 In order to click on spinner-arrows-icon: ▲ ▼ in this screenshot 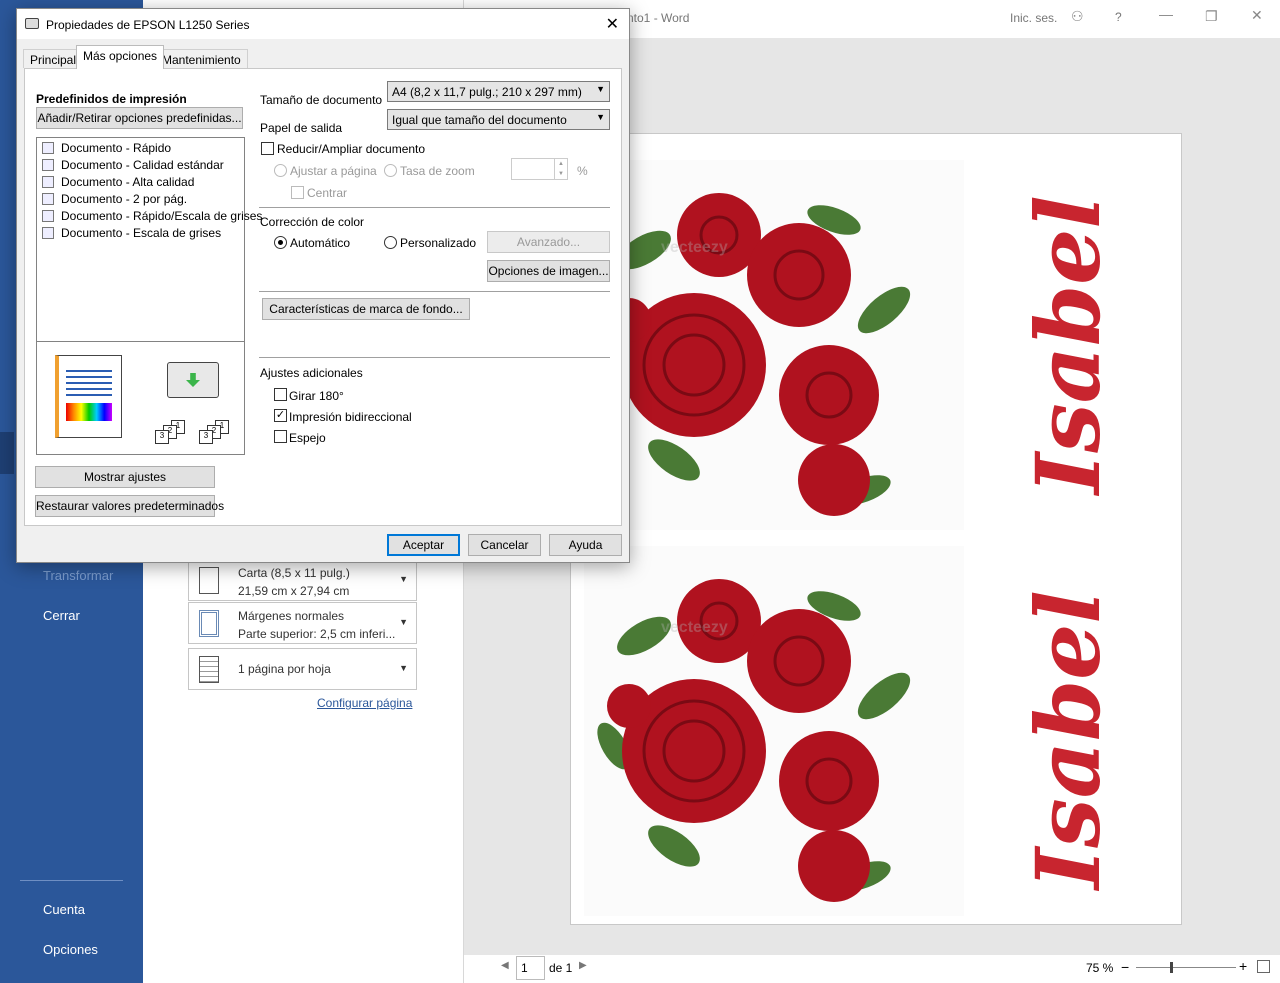, I will do `click(560, 169)`.